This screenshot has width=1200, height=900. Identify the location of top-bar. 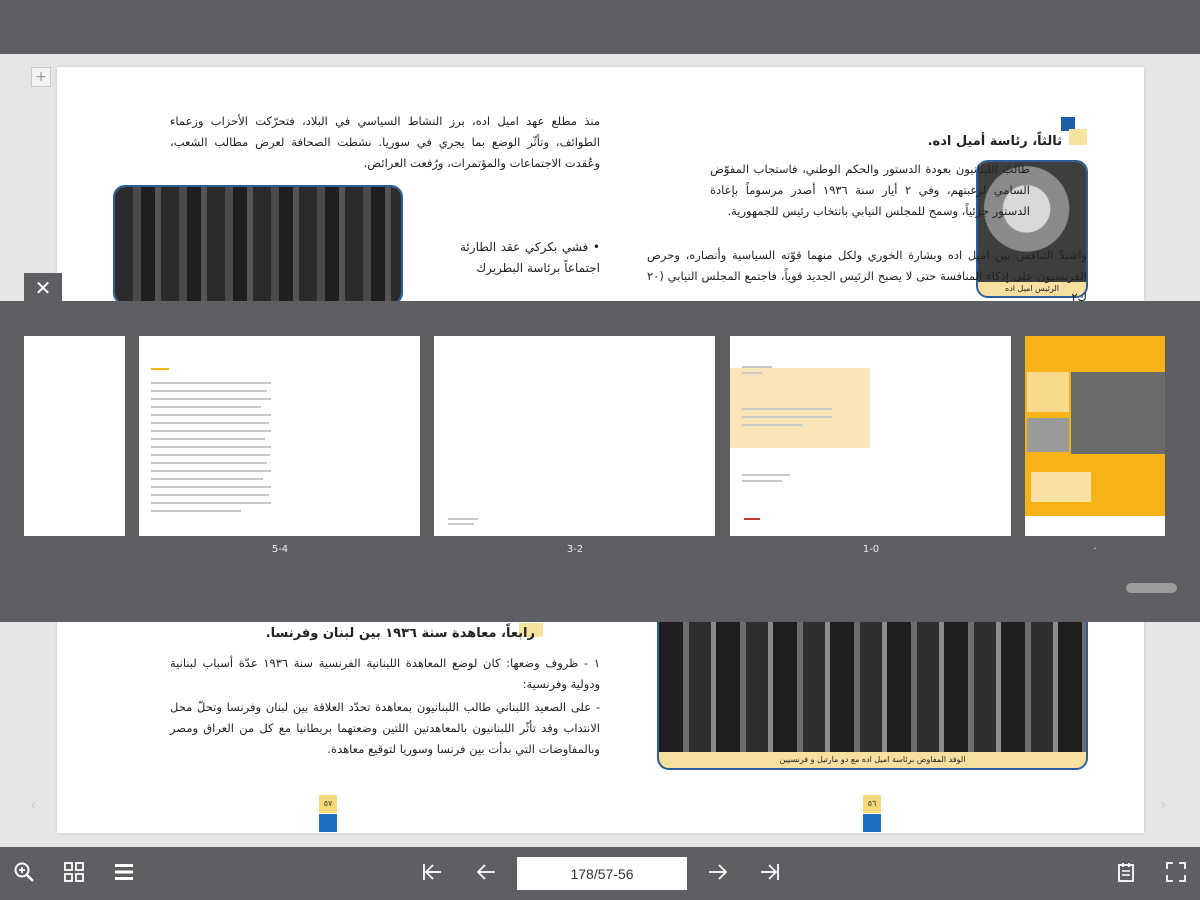
(600, 27).